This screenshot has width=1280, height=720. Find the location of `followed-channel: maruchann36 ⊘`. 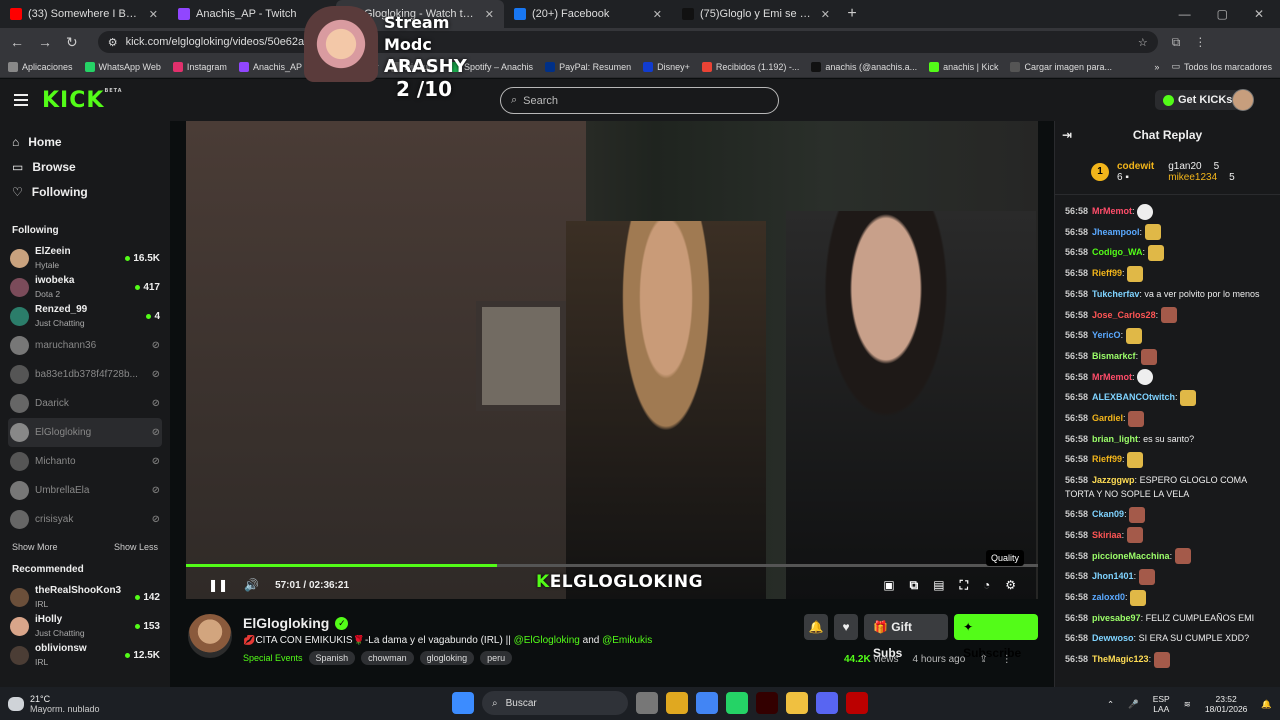

followed-channel: maruchann36 ⊘ is located at coordinates (85, 345).